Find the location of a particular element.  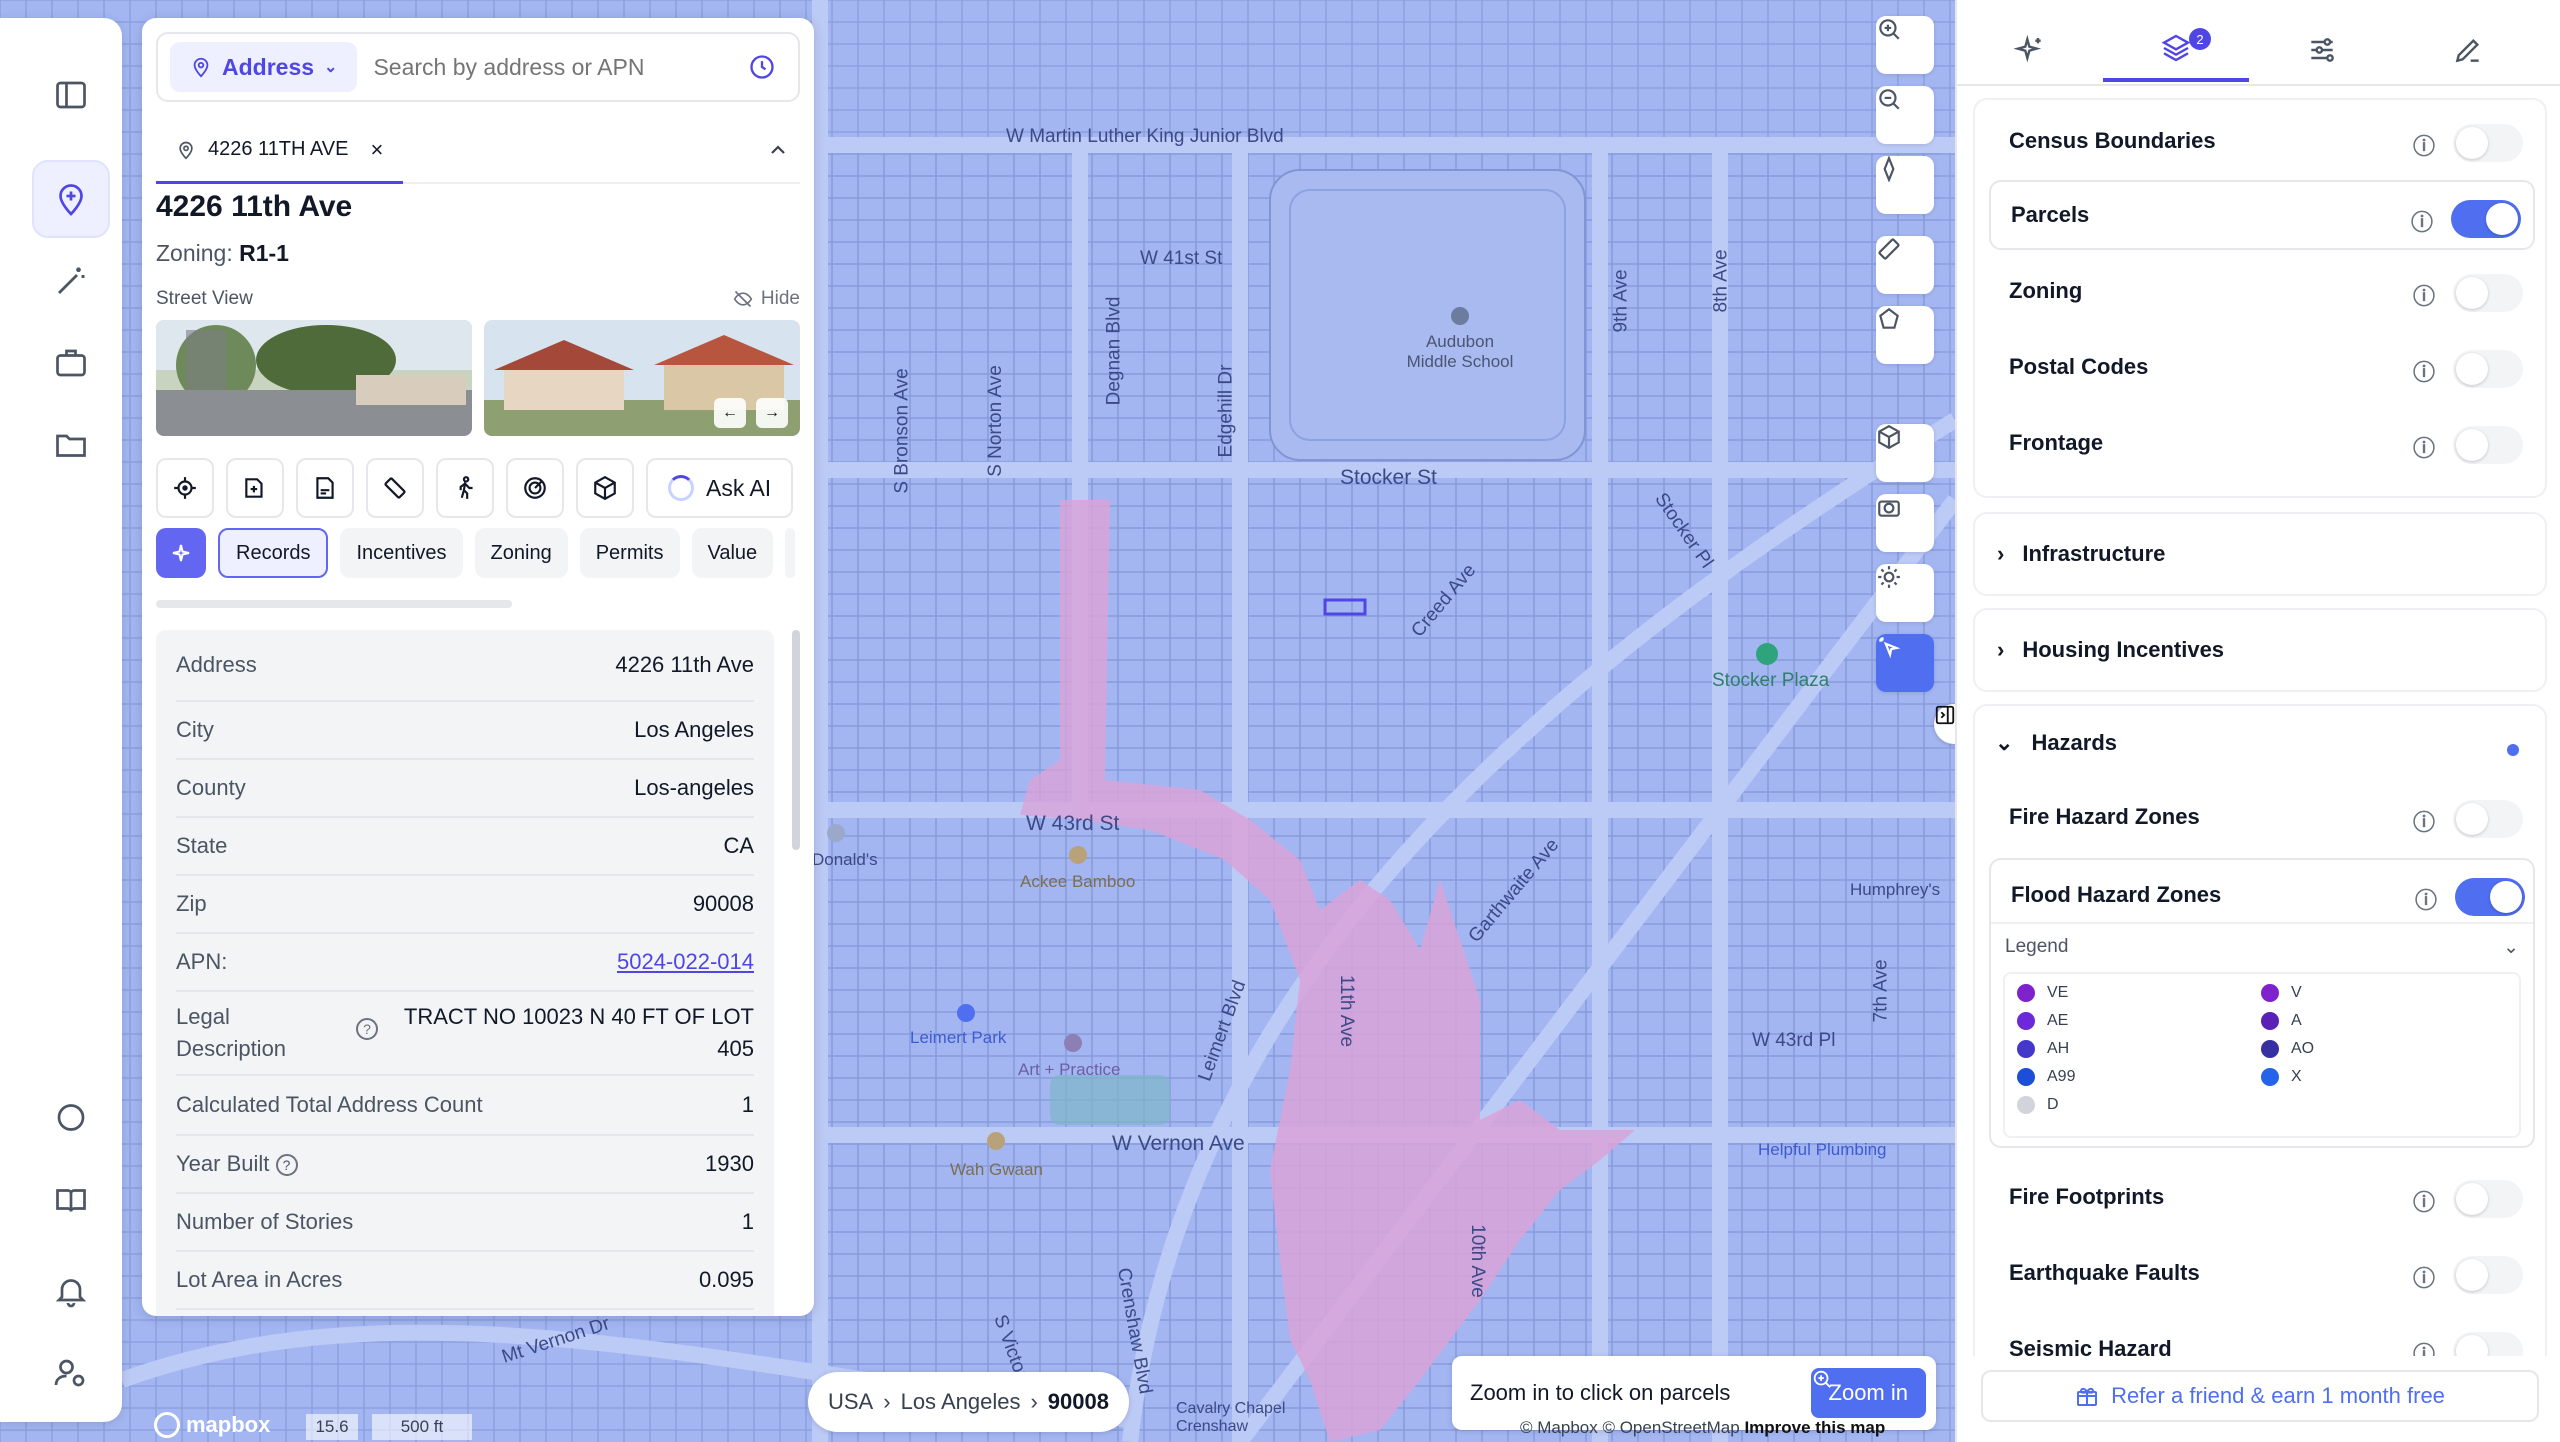

sidebar-toggle-icon is located at coordinates (71, 95).